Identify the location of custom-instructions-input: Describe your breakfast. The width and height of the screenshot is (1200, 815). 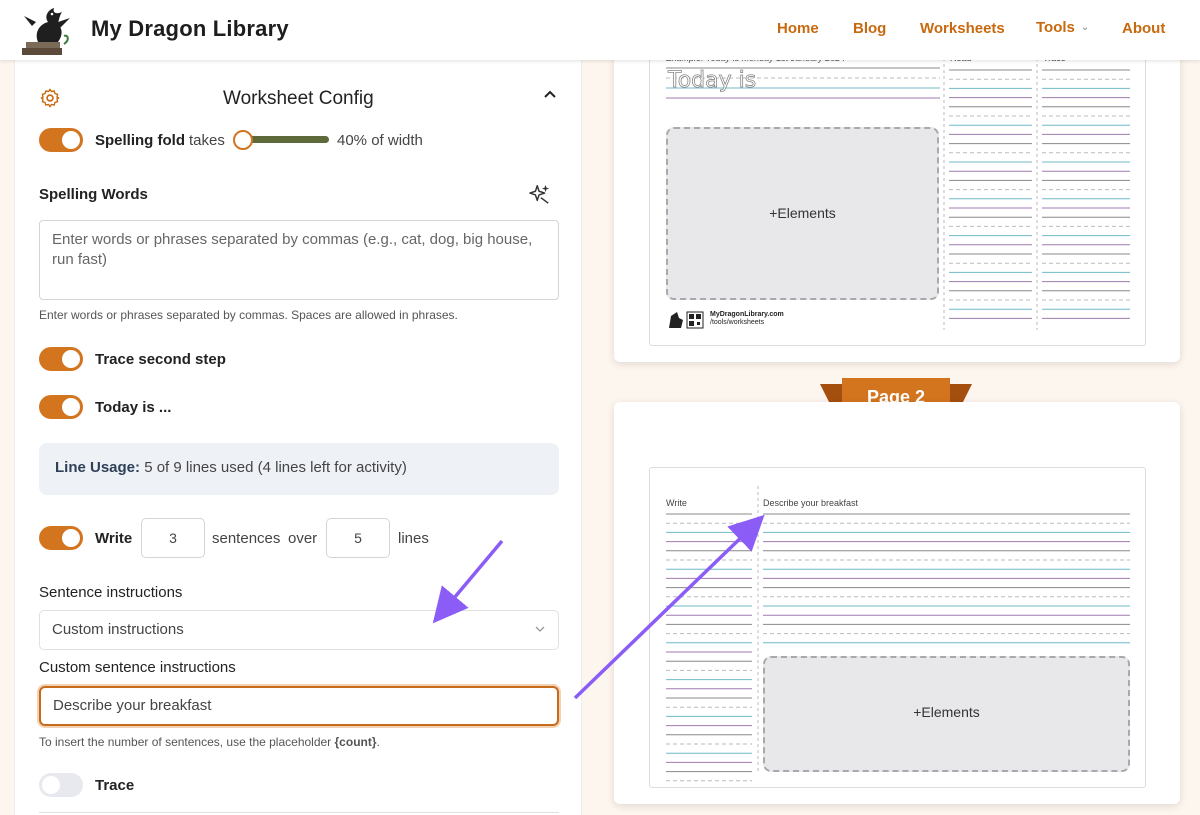
(299, 706).